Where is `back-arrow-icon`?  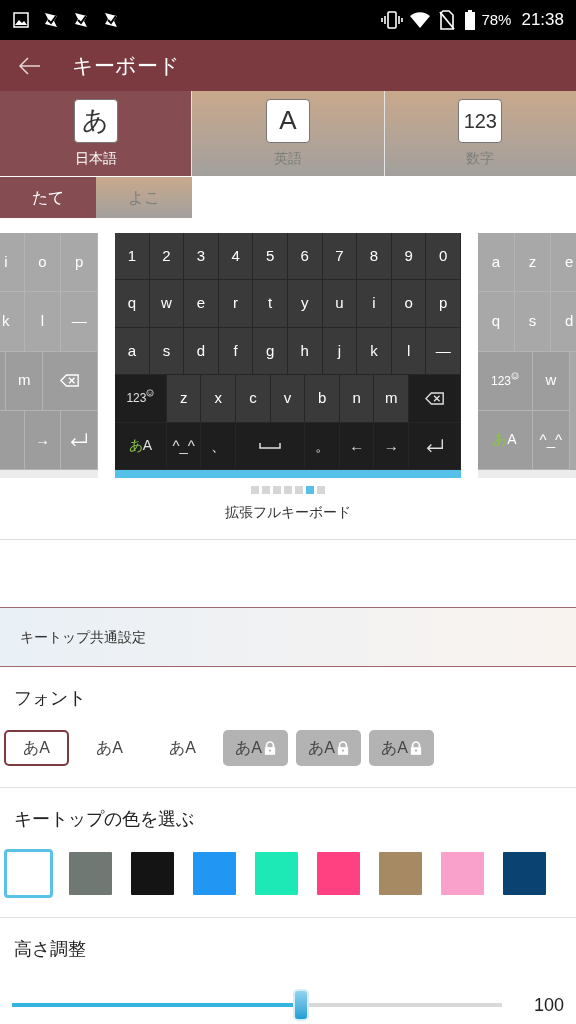 back-arrow-icon is located at coordinates (30, 65).